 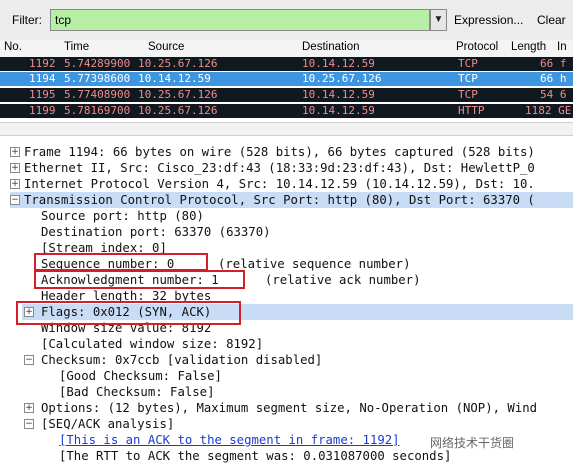 I want to click on packet-protocol: HTTP, so click(x=471, y=110).